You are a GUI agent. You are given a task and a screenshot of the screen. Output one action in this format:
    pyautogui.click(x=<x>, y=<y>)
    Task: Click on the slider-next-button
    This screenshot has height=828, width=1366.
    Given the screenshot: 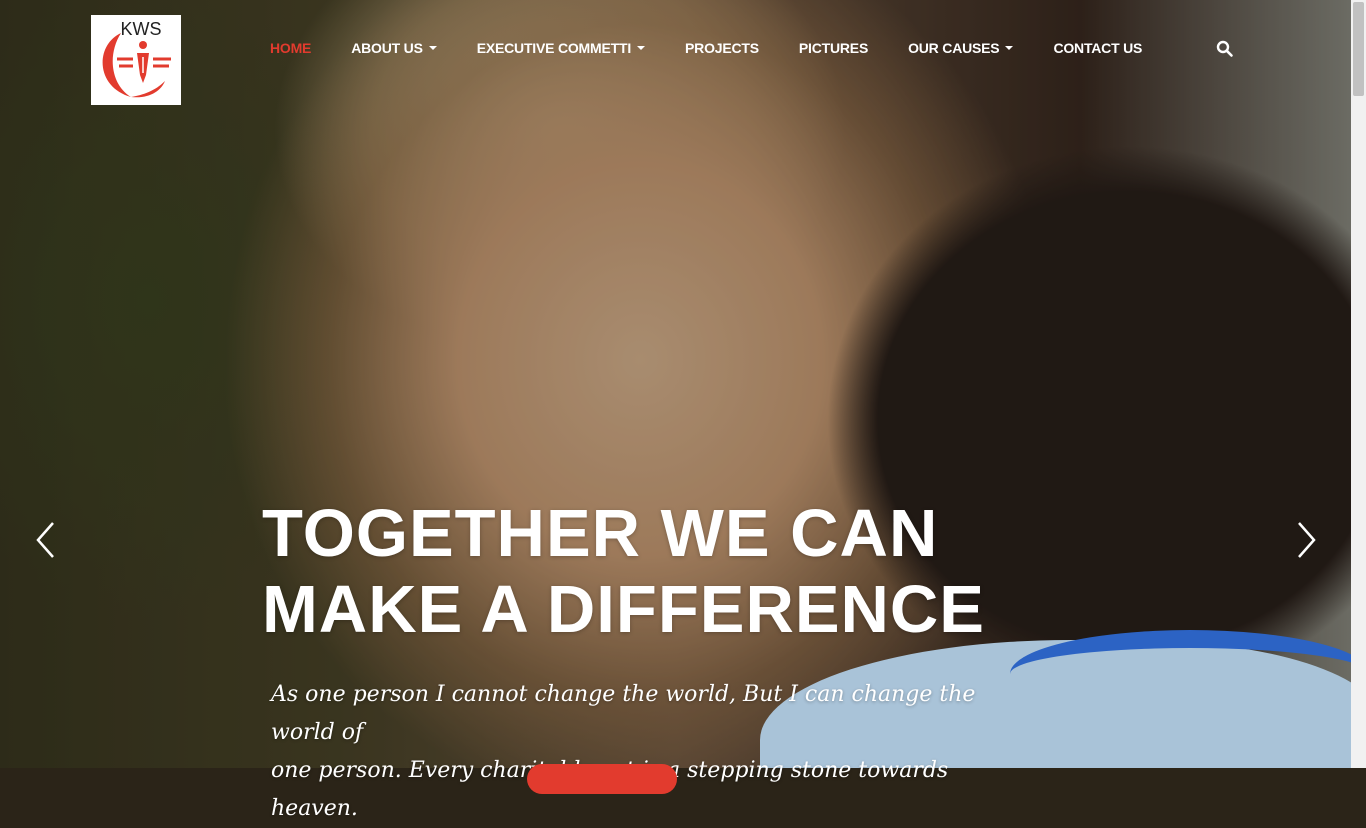 What is the action you would take?
    pyautogui.click(x=1306, y=540)
    